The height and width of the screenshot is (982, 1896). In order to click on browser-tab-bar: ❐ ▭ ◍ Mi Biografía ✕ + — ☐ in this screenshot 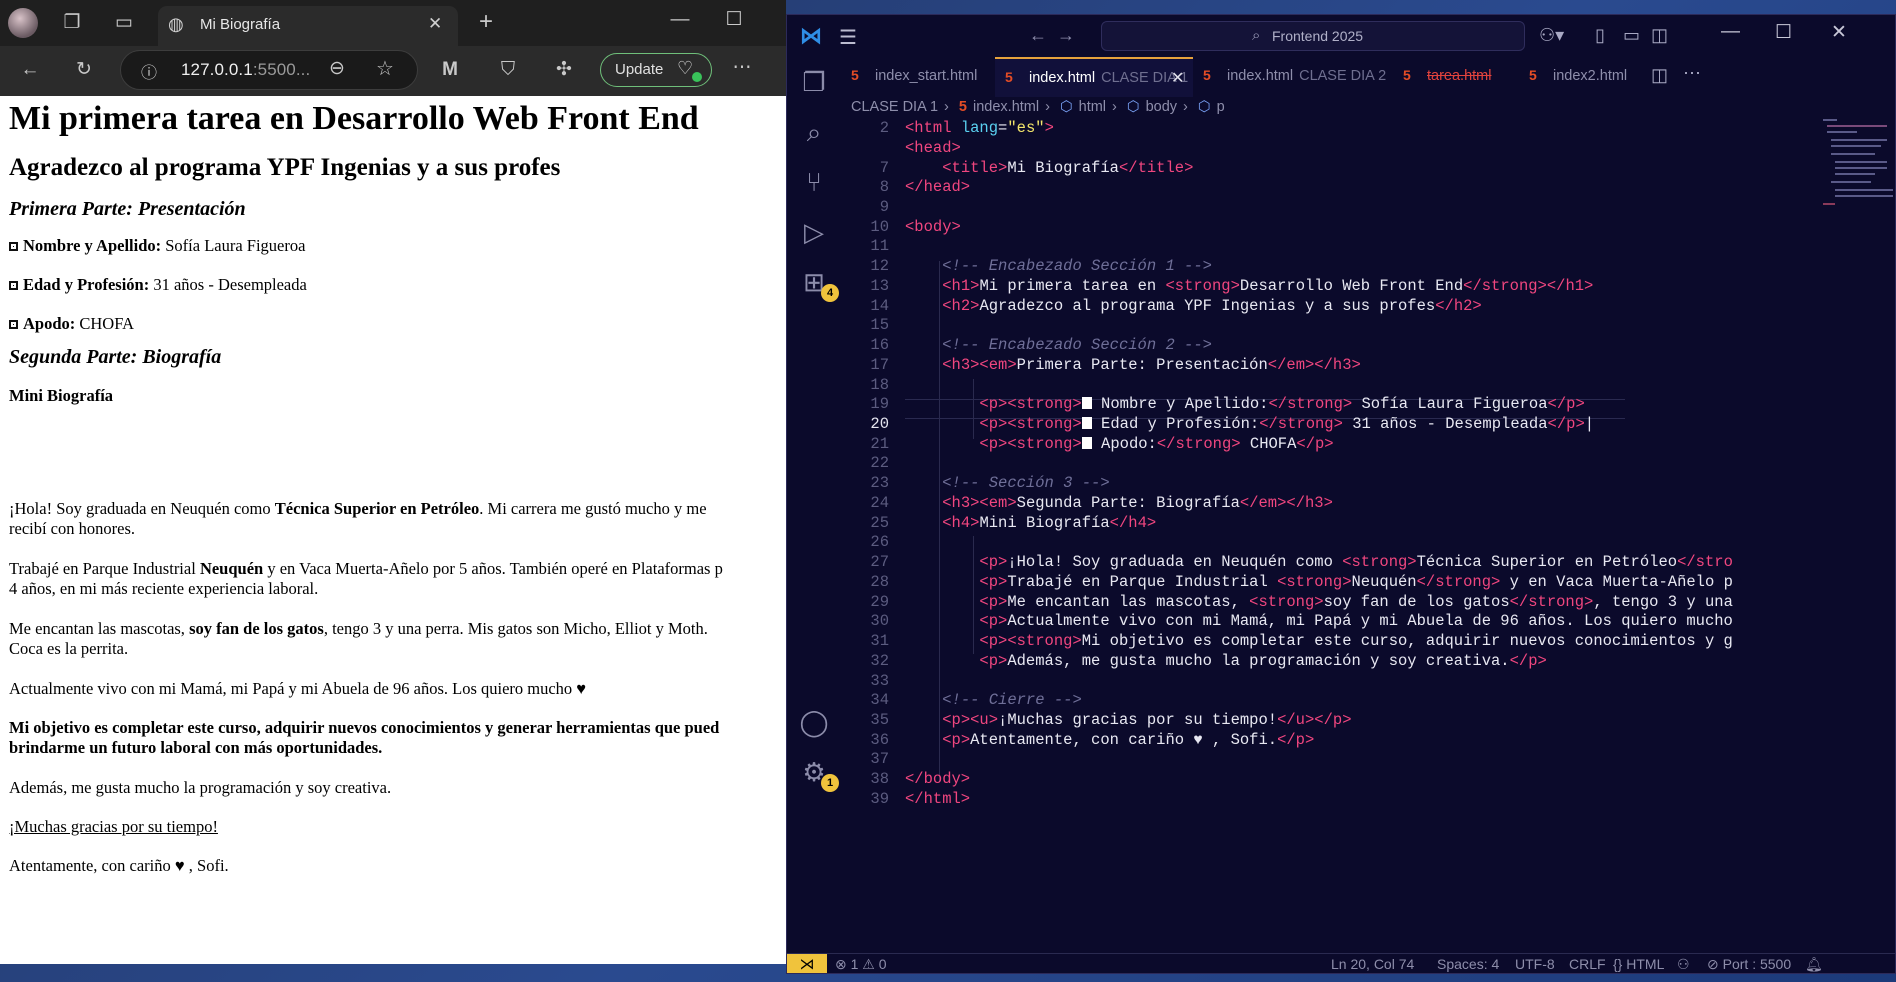, I will do `click(393, 23)`.